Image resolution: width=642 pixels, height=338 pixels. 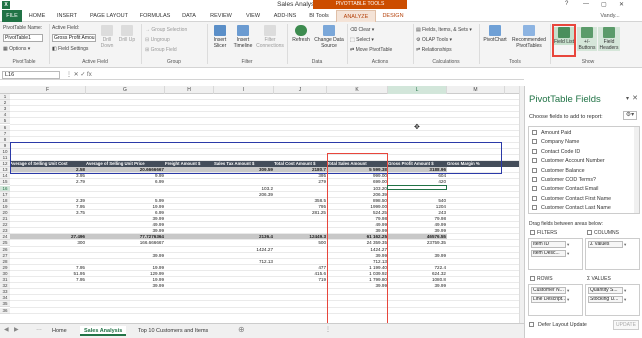 What do you see at coordinates (285, 16) in the screenshot?
I see `tab-add-ins: ADD-INS` at bounding box center [285, 16].